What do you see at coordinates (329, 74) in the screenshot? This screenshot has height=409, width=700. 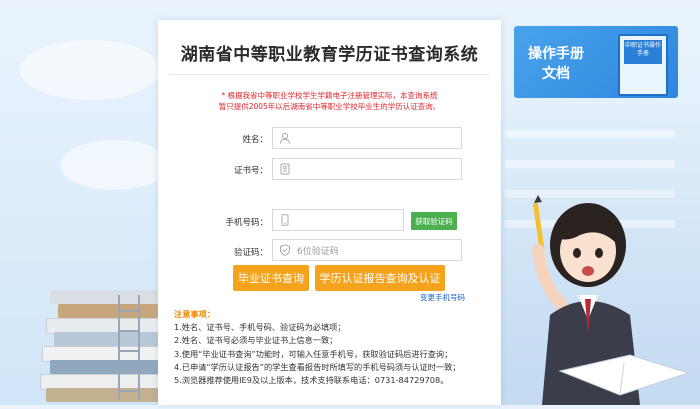 I see `title-divider` at bounding box center [329, 74].